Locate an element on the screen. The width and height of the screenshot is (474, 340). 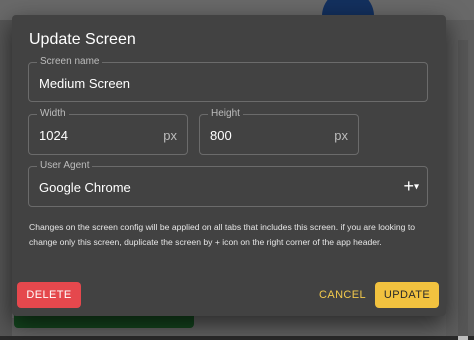
user-agent-select: User Agent Google Chrome +▾ is located at coordinates (228, 183).